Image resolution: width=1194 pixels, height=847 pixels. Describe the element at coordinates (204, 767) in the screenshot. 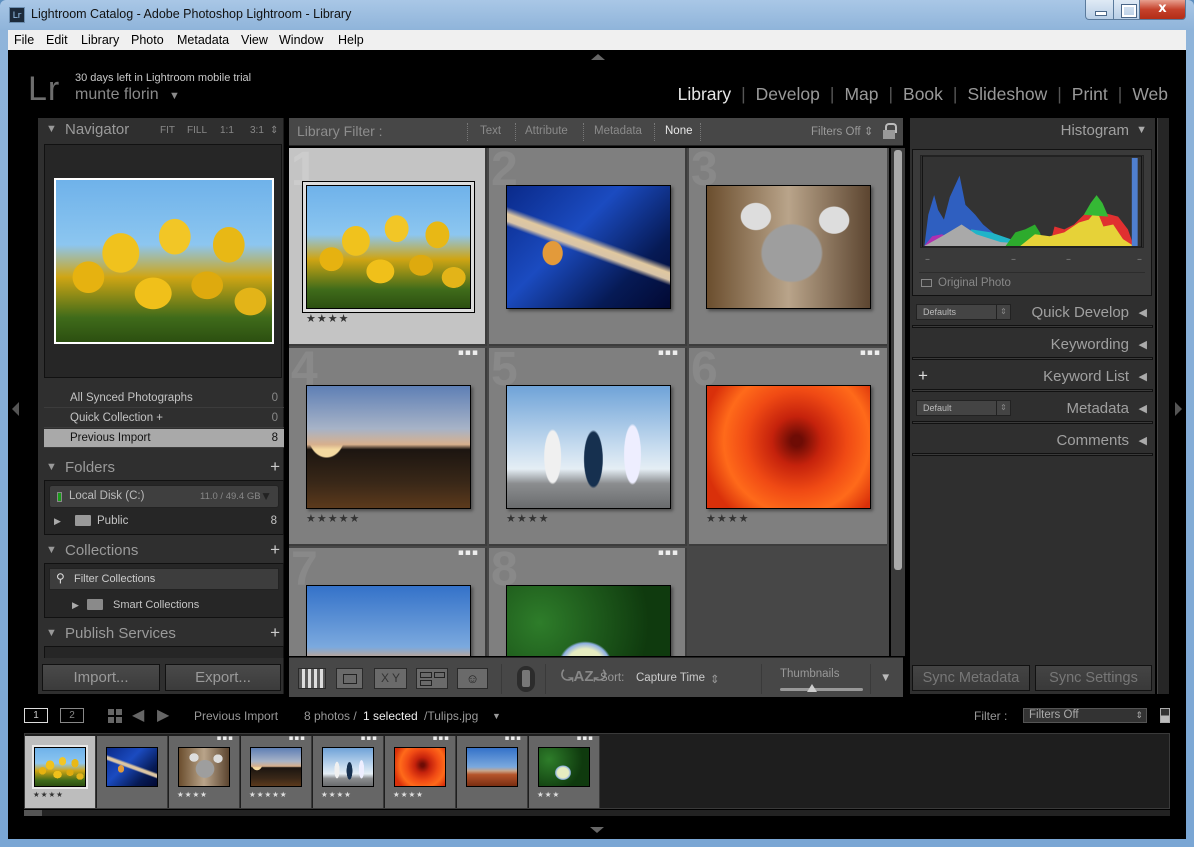

I see `filmstrip-thumbnail-koala` at that location.